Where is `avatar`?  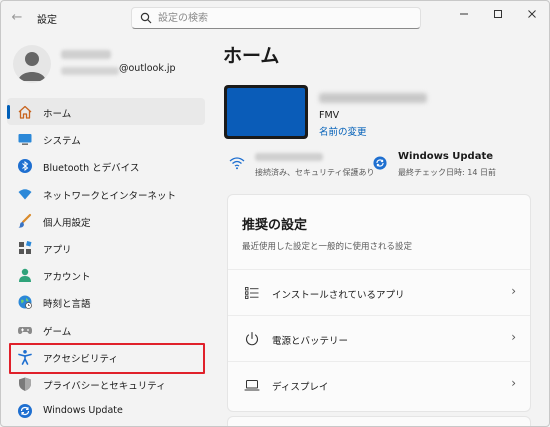 avatar is located at coordinates (32, 64).